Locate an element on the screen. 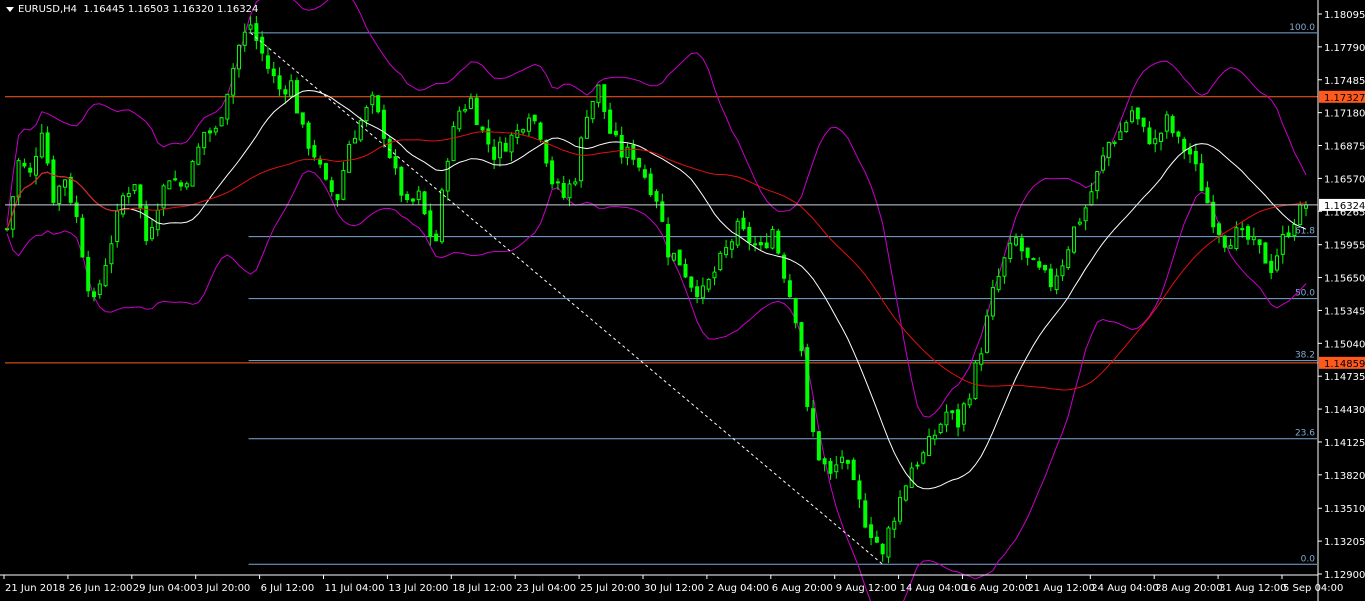 Image resolution: width=1365 pixels, height=601 pixels. dropdown-arrow-icon is located at coordinates (10, 9).